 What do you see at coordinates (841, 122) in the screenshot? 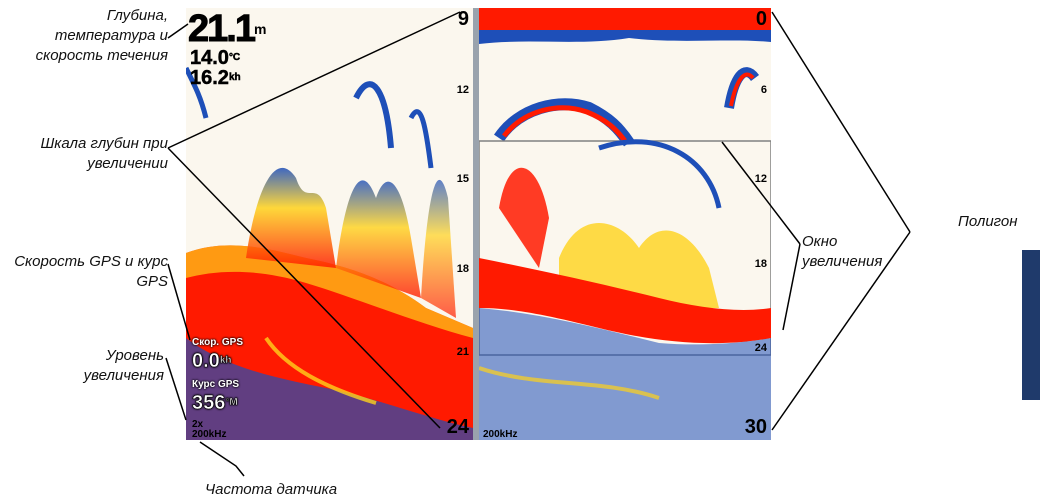
I see `leader-polygon-top` at bounding box center [841, 122].